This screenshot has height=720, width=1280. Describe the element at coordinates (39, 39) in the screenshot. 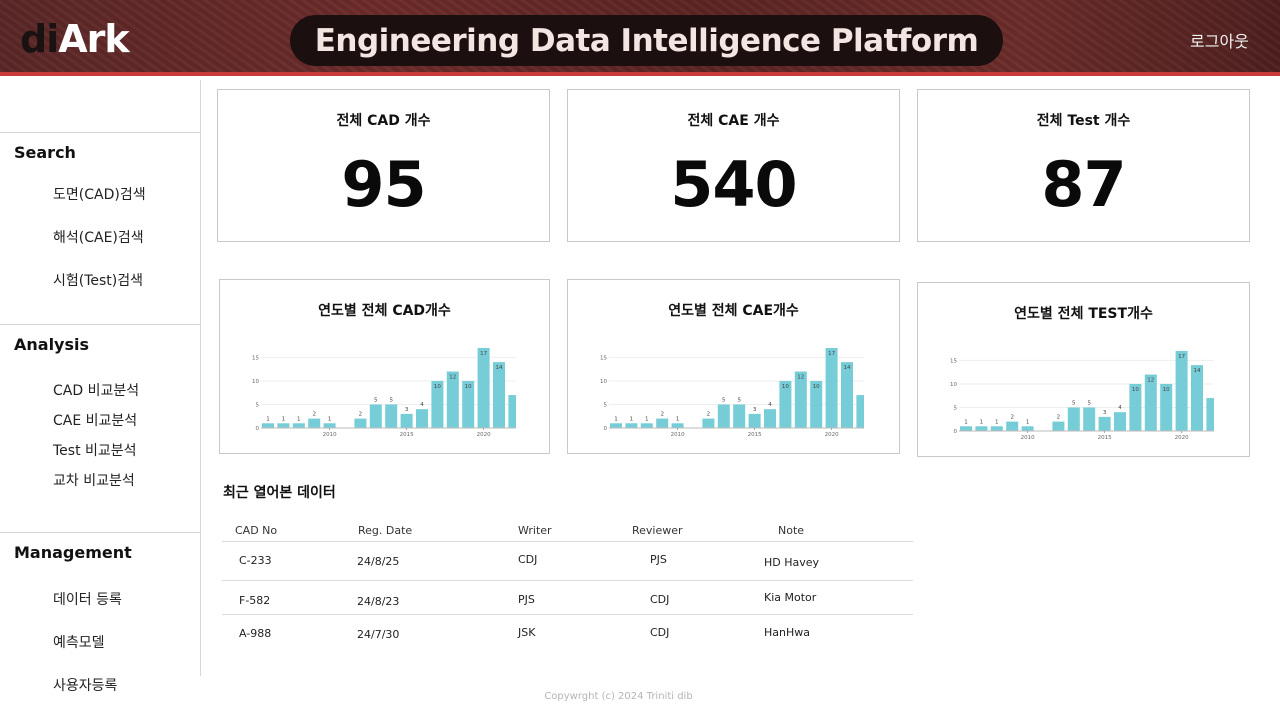

I see `logo-di: di` at that location.